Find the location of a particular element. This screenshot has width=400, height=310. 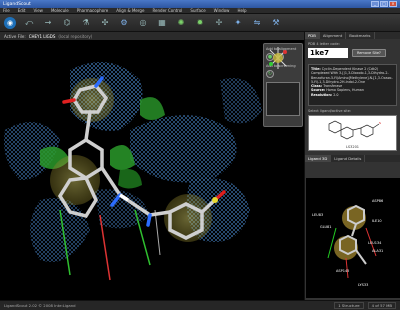

sphere-icon: ◎ is located at coordinates (143, 23).